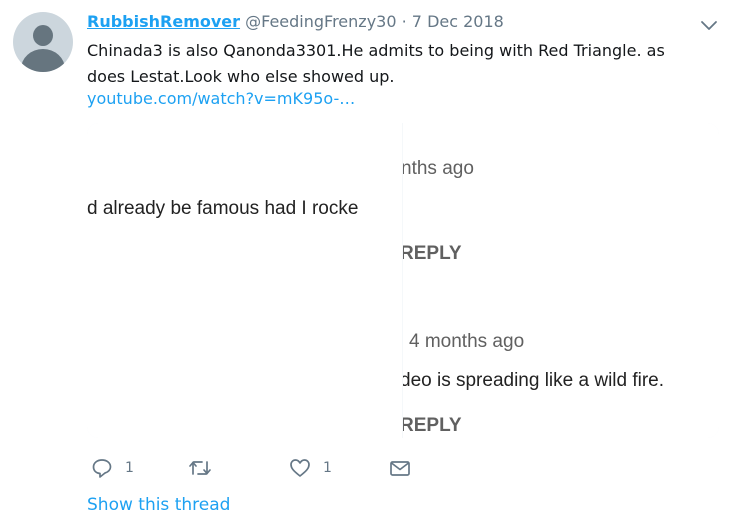 This screenshot has height=527, width=735. I want to click on reply-count: 1, so click(129, 468).